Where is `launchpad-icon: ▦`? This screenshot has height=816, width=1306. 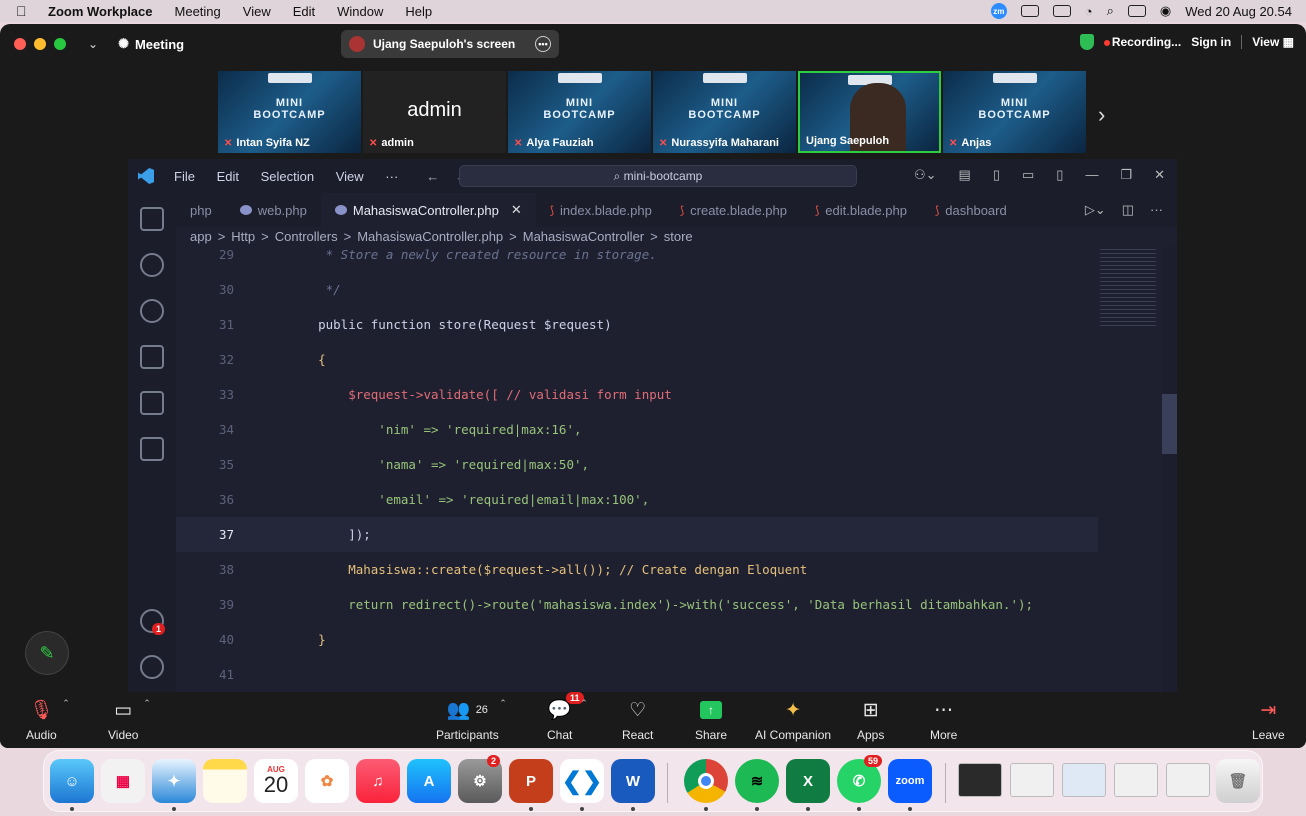
launchpad-icon: ▦ is located at coordinates (123, 781).